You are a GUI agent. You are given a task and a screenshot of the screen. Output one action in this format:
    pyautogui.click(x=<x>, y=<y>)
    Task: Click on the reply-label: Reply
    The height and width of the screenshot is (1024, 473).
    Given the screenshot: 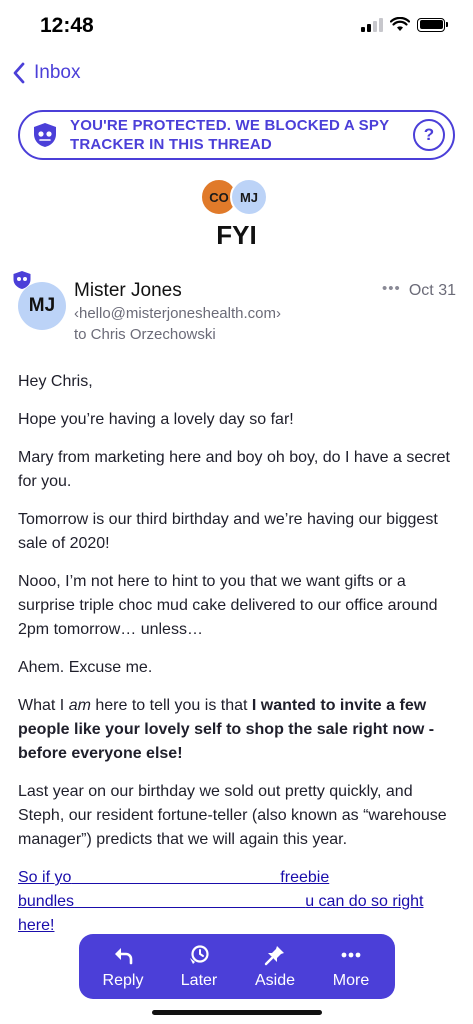 What is the action you would take?
    pyautogui.click(x=123, y=980)
    